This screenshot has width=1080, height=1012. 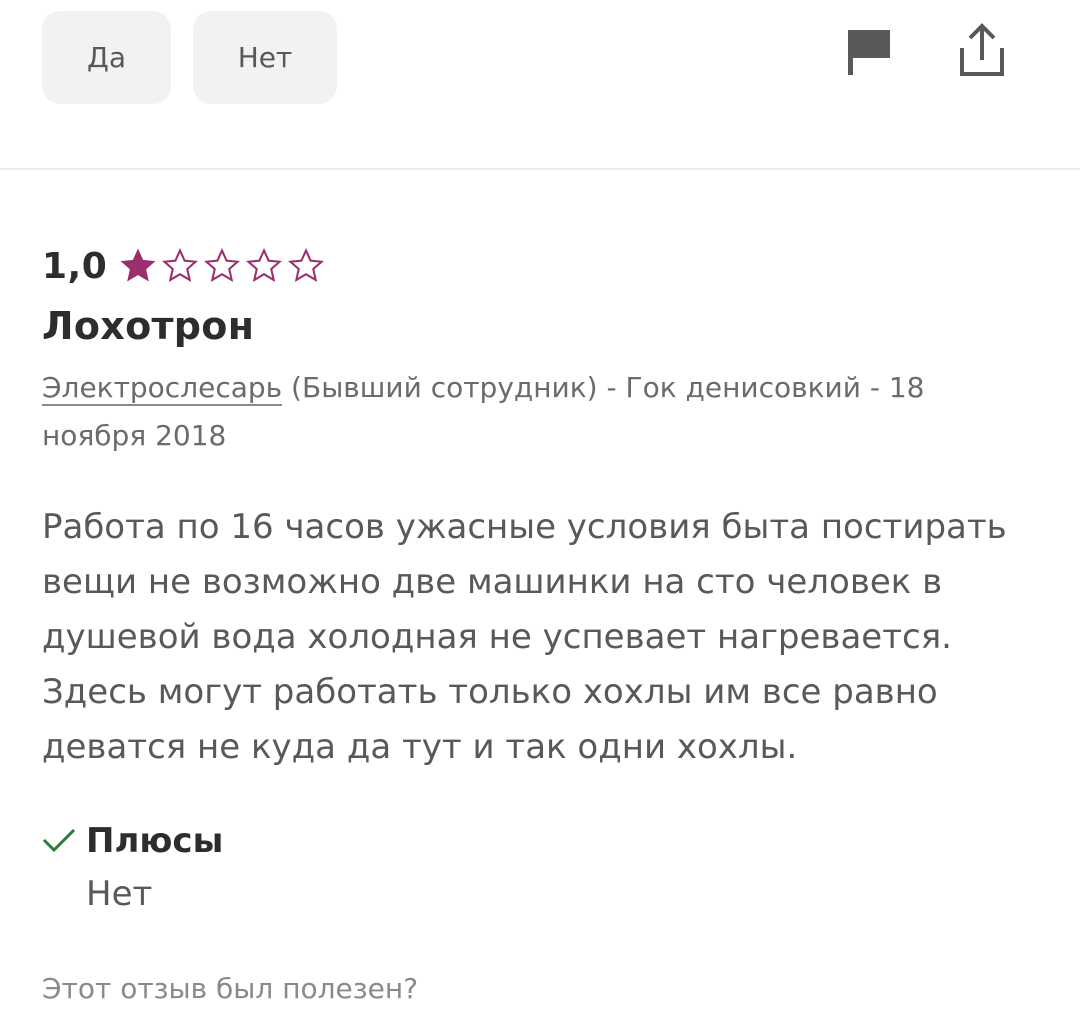 What do you see at coordinates (869, 52) in the screenshot?
I see `flag-icon` at bounding box center [869, 52].